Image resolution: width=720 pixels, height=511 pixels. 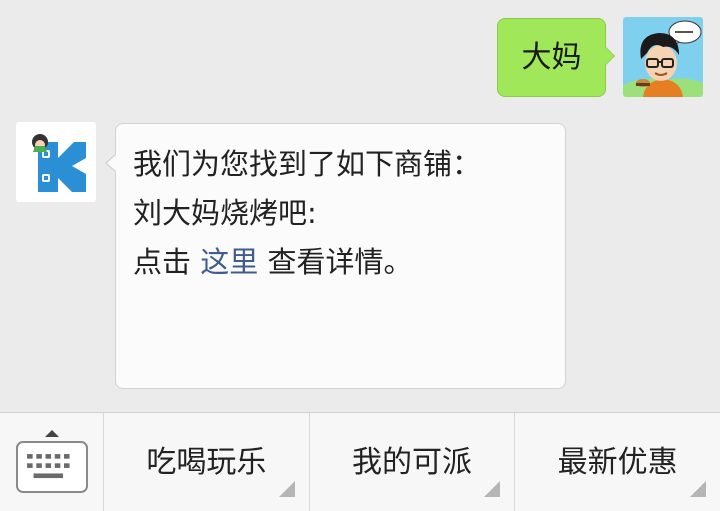 What do you see at coordinates (229, 262) in the screenshot?
I see `details-link: 这里` at bounding box center [229, 262].